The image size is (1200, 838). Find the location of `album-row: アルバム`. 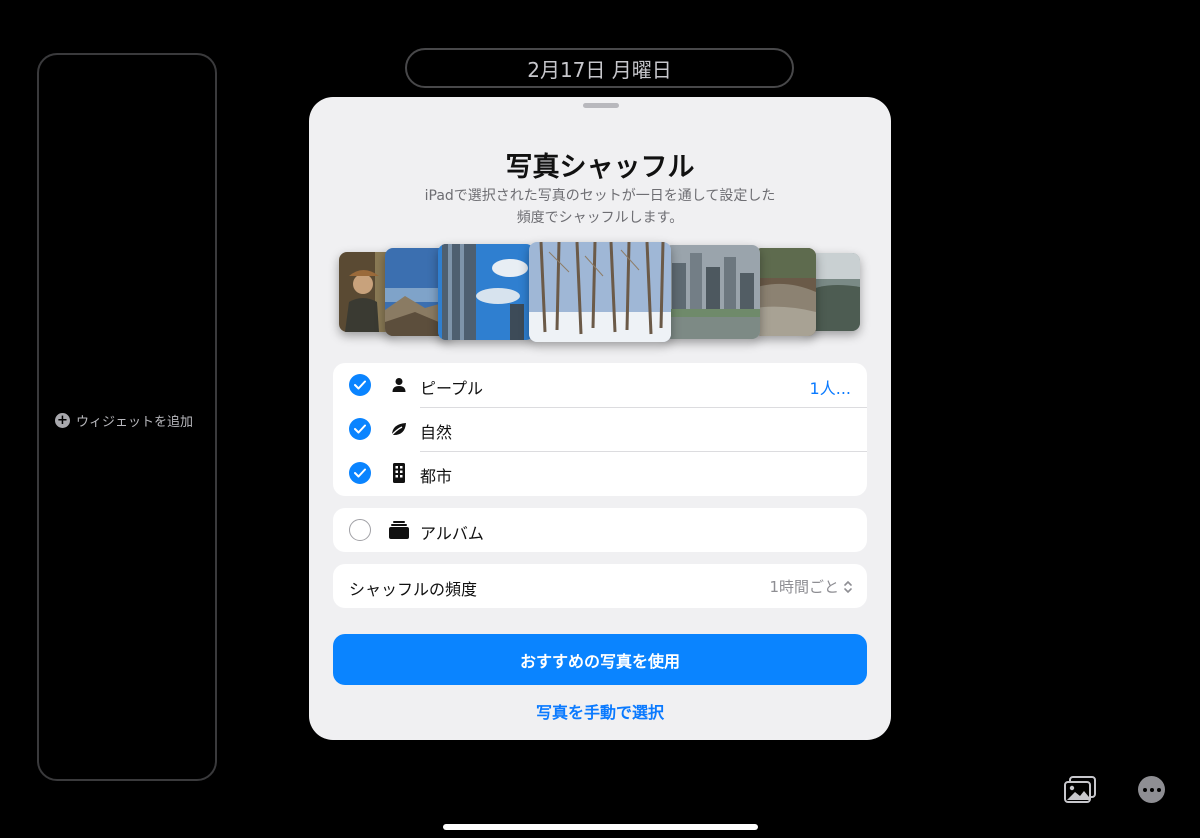

album-row: アルバム is located at coordinates (600, 530).